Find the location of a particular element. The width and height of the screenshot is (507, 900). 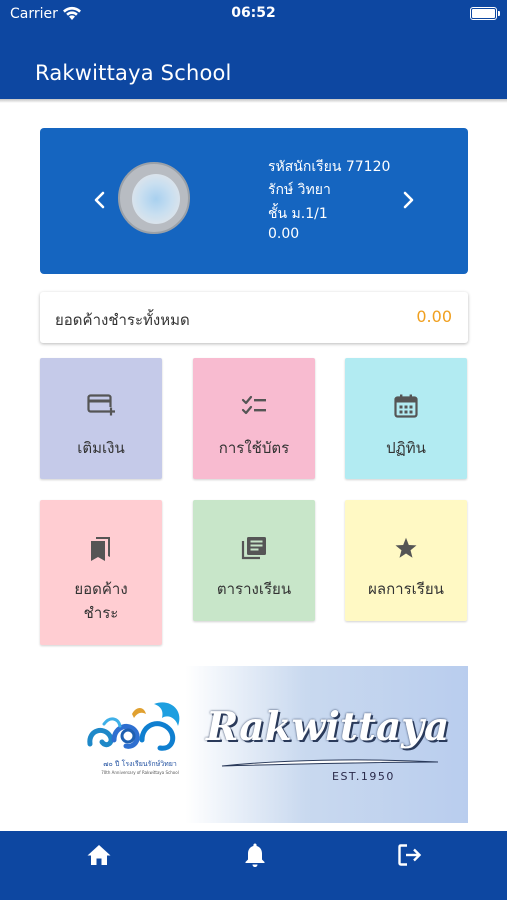

menu-timetable-label: ตารางเรียน is located at coordinates (254, 589).